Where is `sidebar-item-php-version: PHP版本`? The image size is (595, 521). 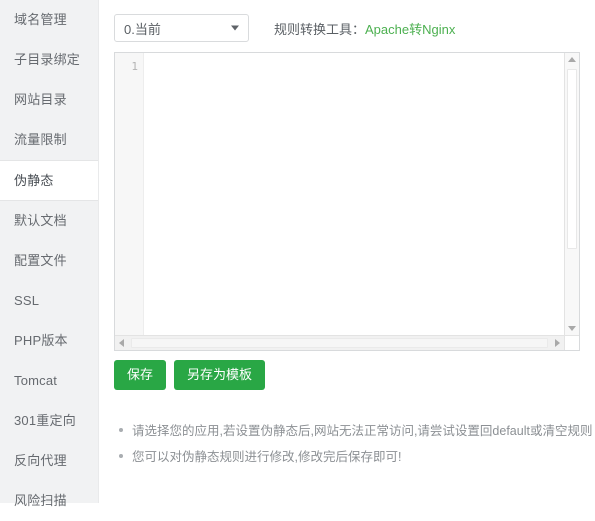
sidebar-item-php-version: PHP版本 is located at coordinates (49, 341).